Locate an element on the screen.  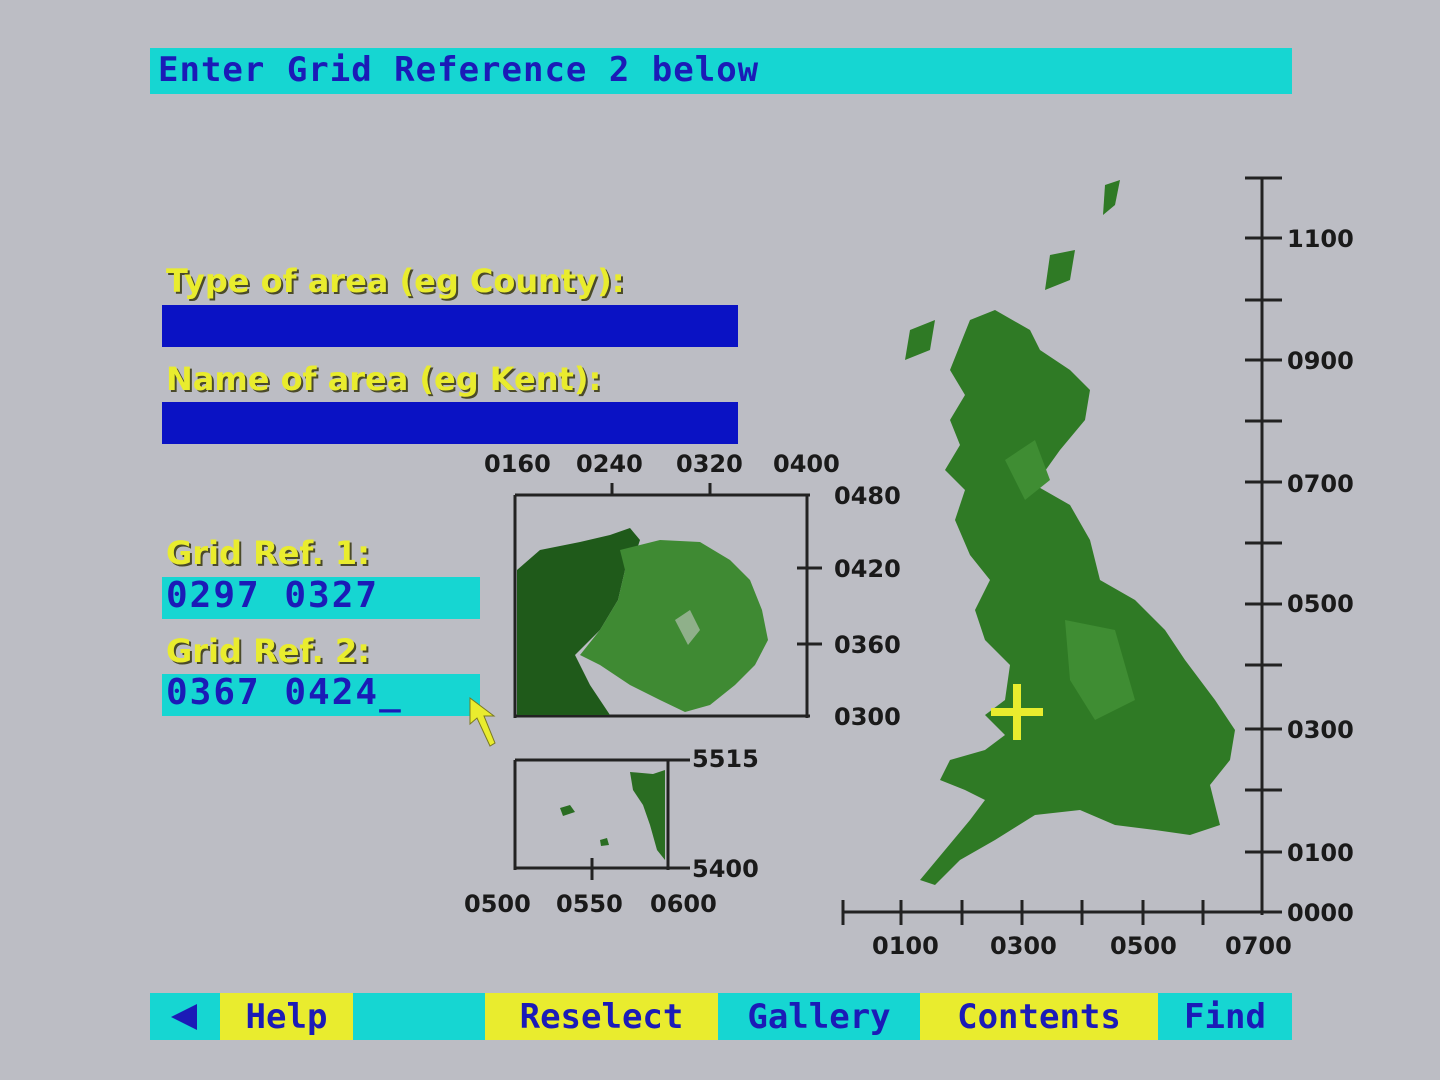
ni-top-tick-3: 0320 is located at coordinates (709, 464).